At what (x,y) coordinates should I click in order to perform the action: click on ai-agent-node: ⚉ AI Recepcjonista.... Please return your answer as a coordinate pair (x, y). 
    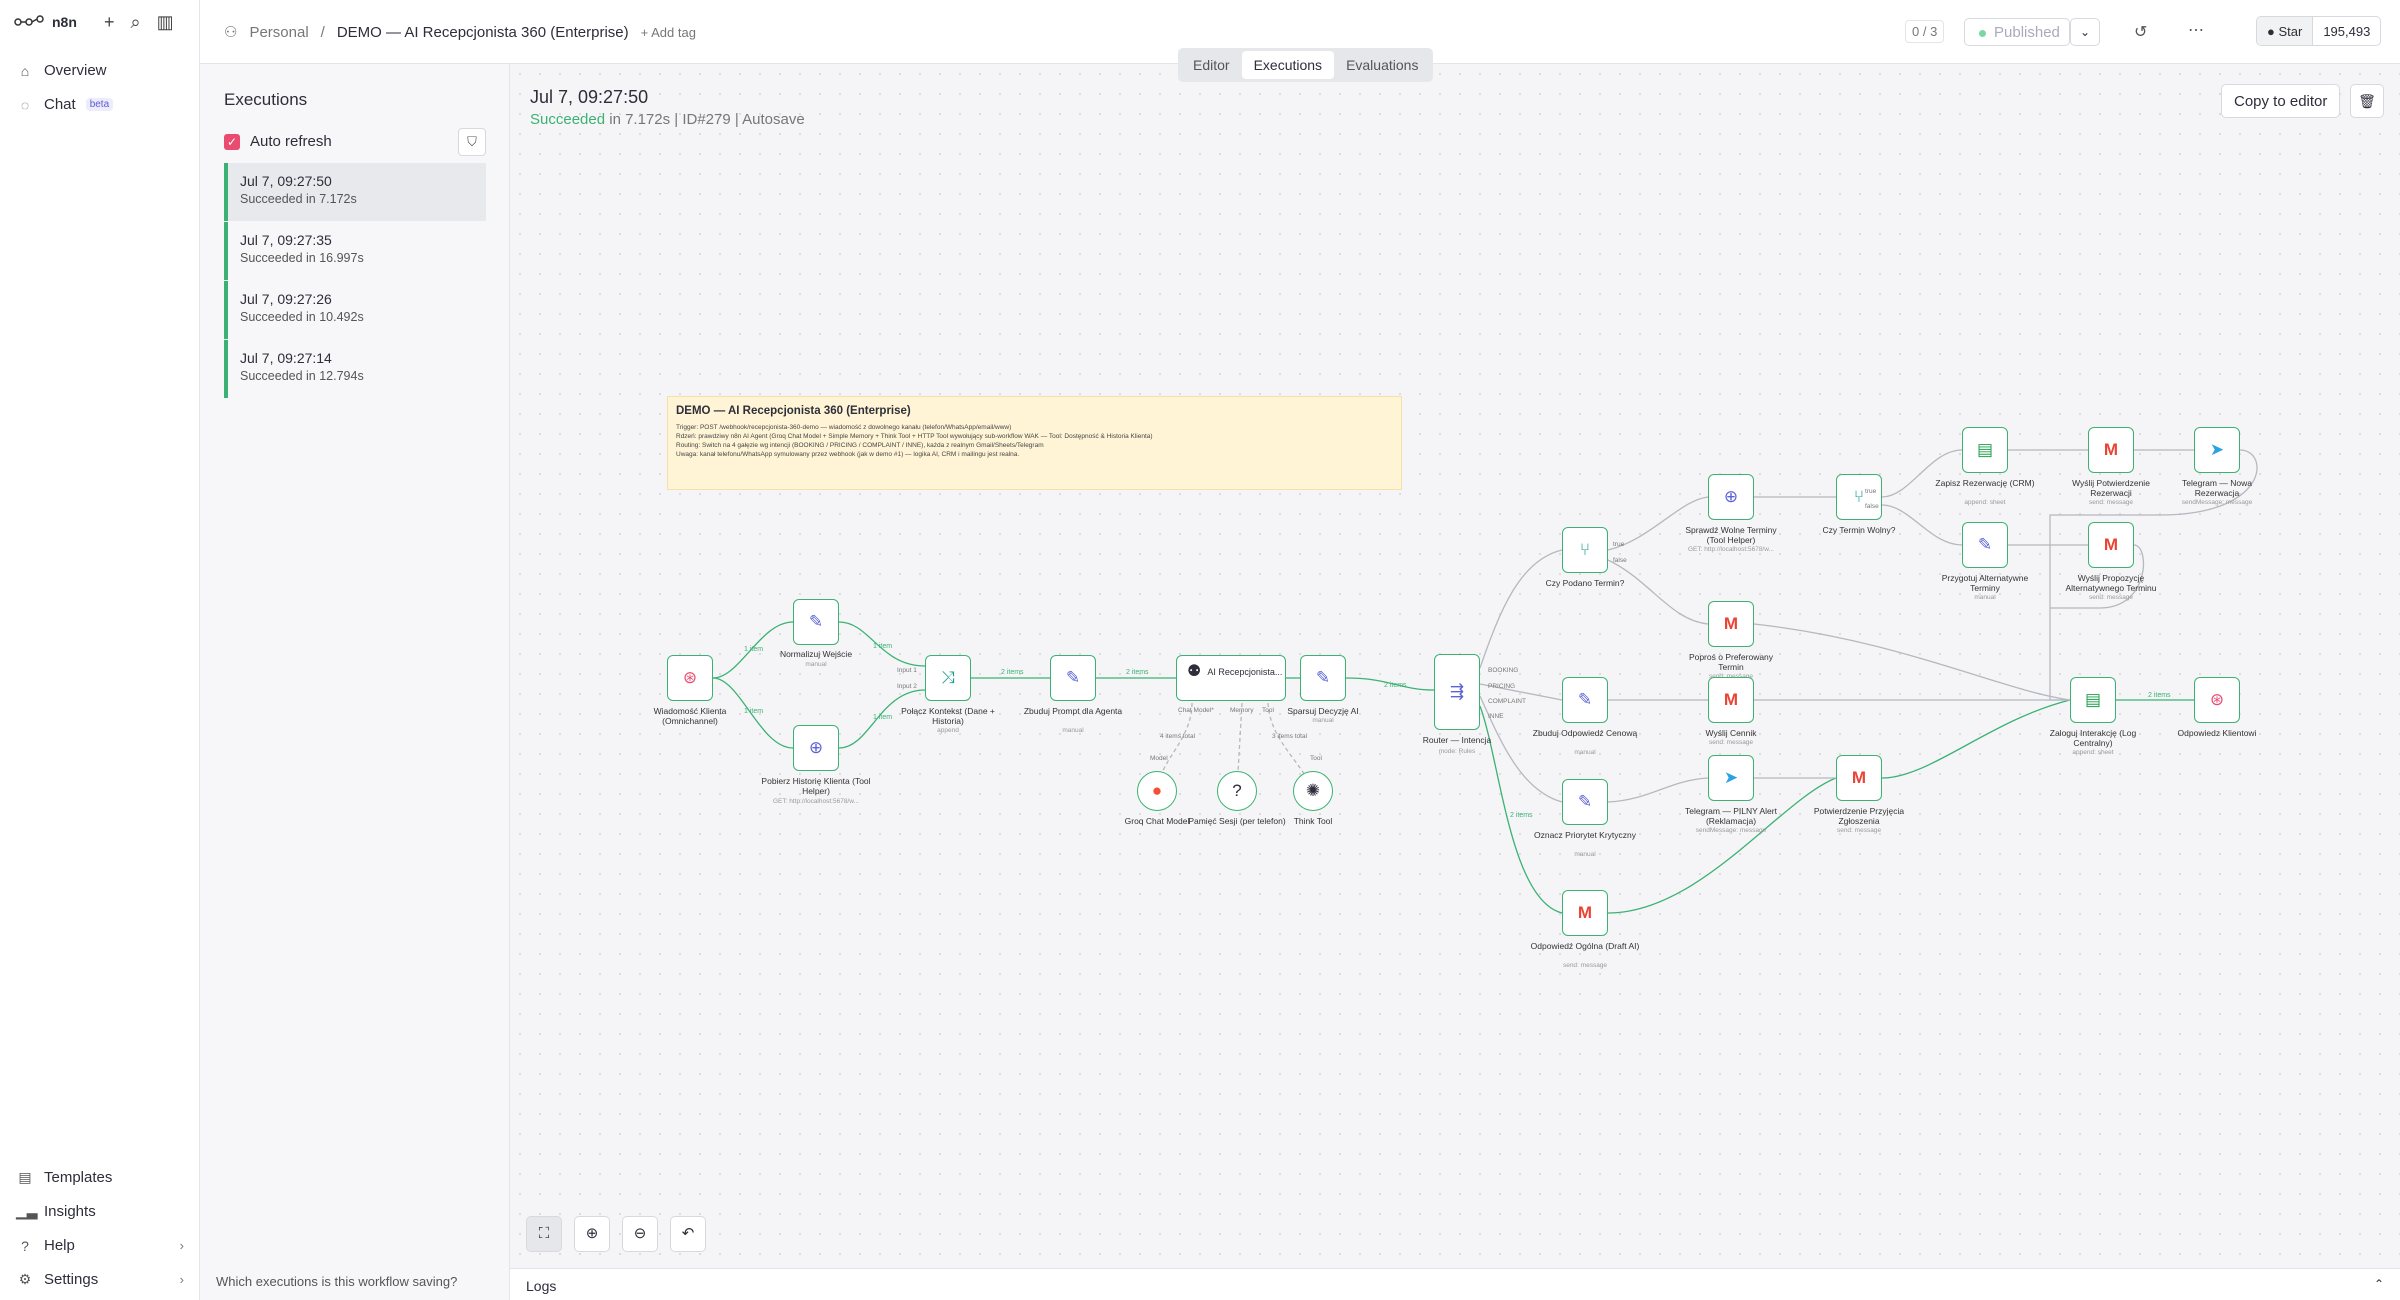
    Looking at the image, I should click on (1231, 678).